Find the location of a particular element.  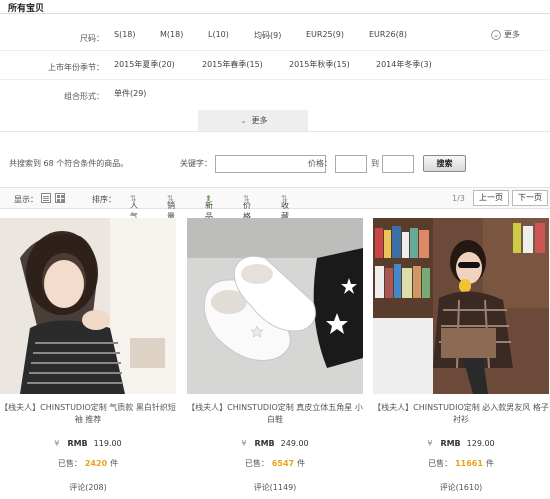

prev-page-button: 上一页 is located at coordinates (491, 198).